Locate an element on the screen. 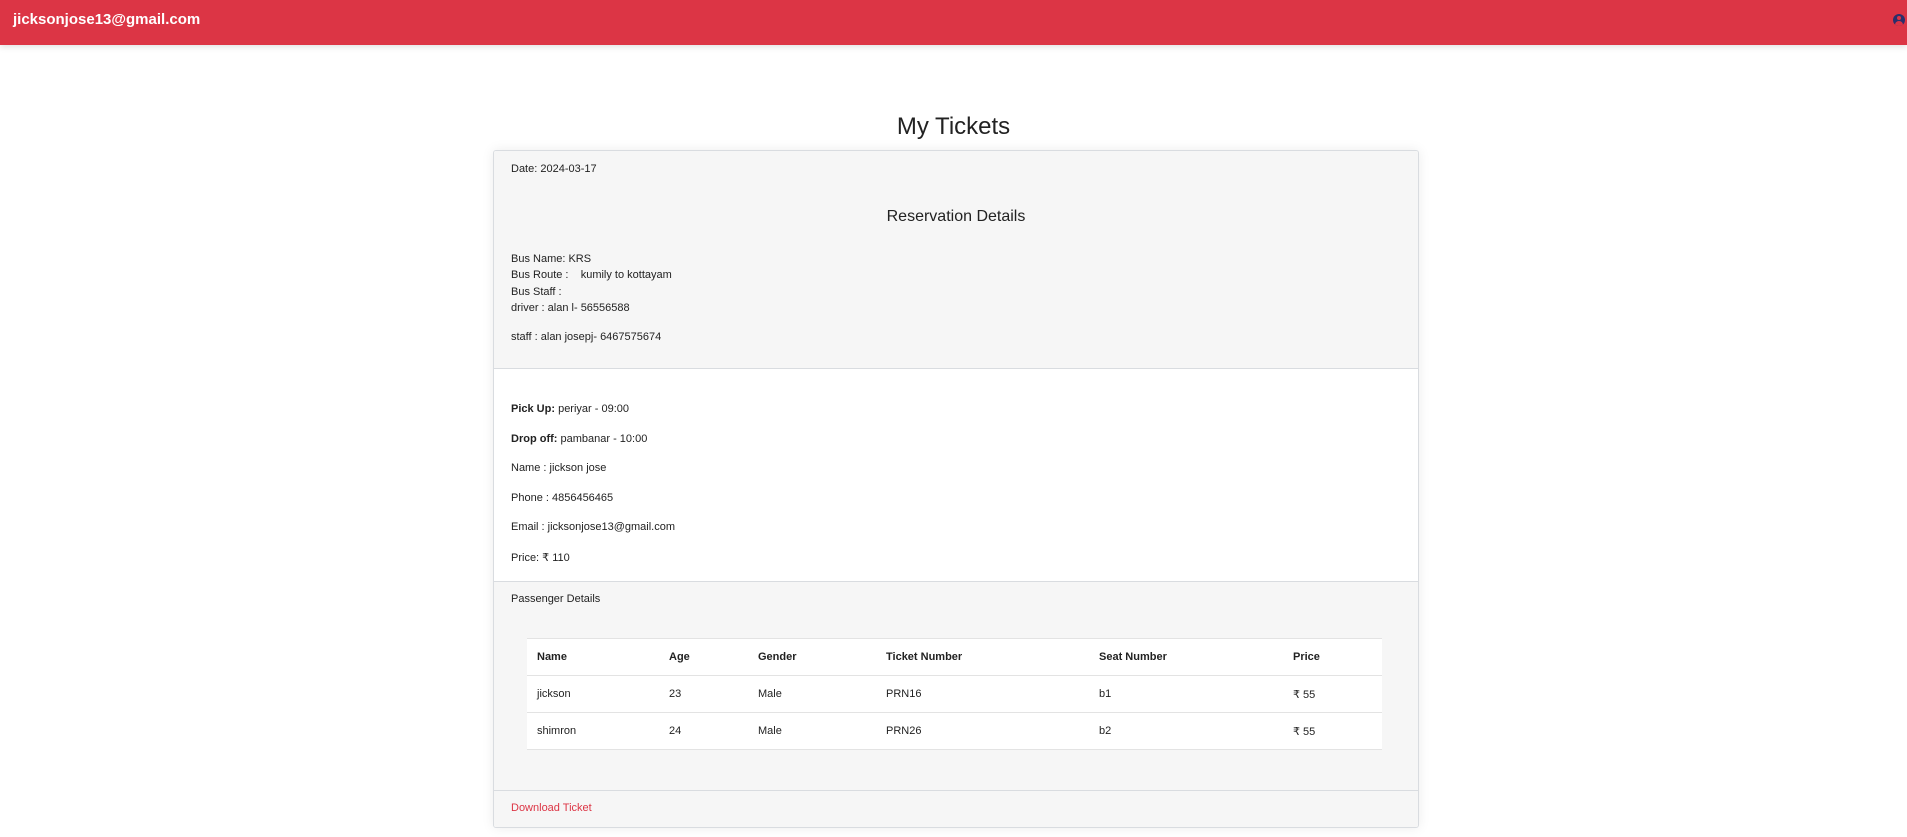  reservation-title: Reservation Details is located at coordinates (956, 216).